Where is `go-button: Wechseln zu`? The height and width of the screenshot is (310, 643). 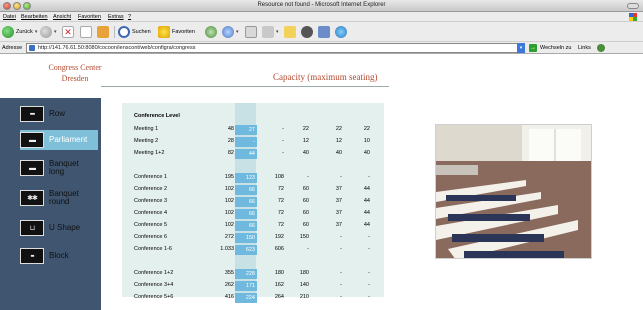 go-button: Wechseln zu is located at coordinates (555, 48).